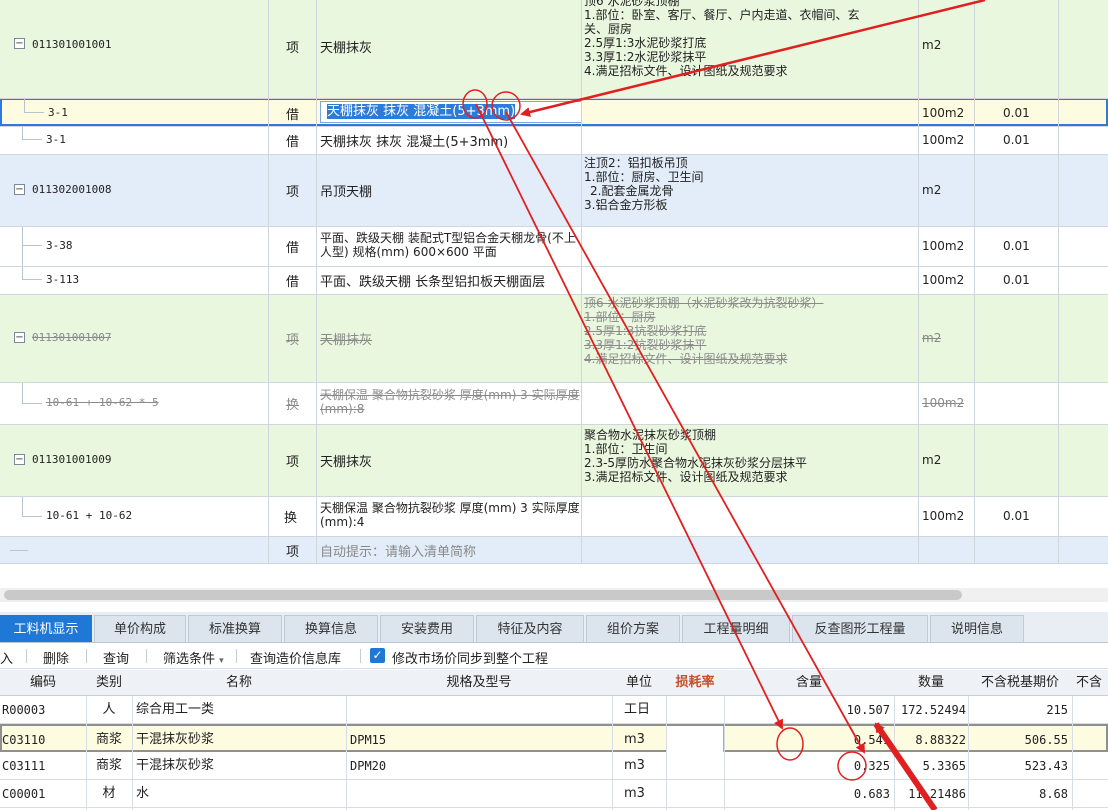 The height and width of the screenshot is (810, 1108). I want to click on tab-standard-conversion: 标准换算, so click(235, 628).